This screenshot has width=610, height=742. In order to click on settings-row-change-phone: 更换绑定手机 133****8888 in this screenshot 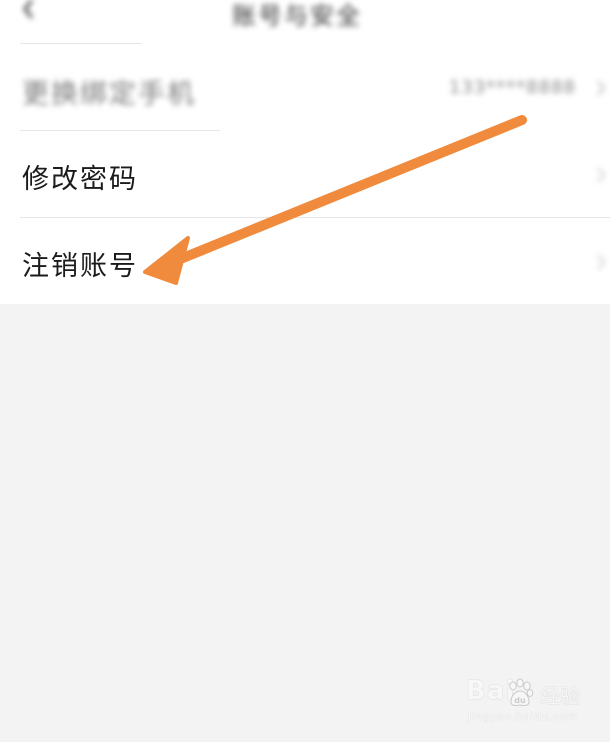, I will do `click(305, 87)`.